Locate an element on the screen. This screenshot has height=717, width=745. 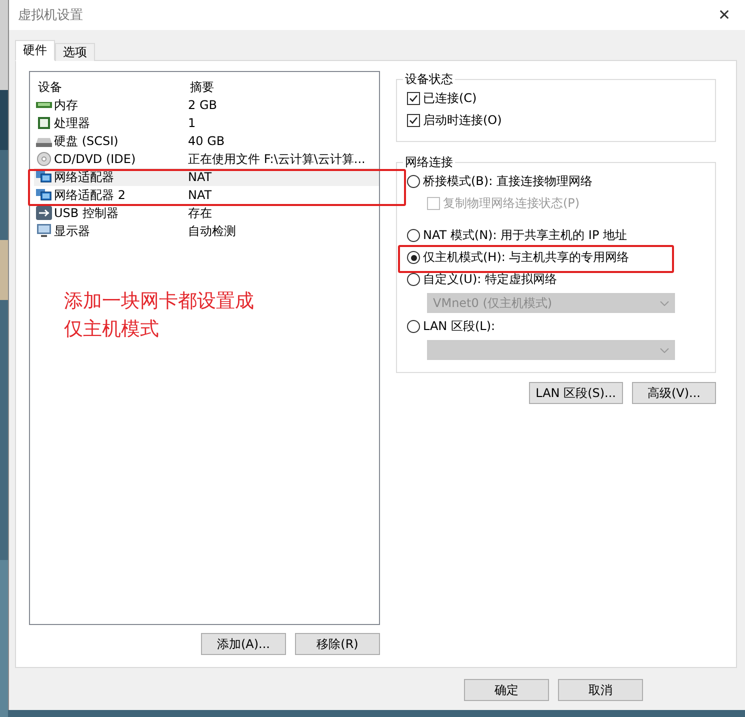
device-name: CD/DVD (IDE) is located at coordinates (95, 159).